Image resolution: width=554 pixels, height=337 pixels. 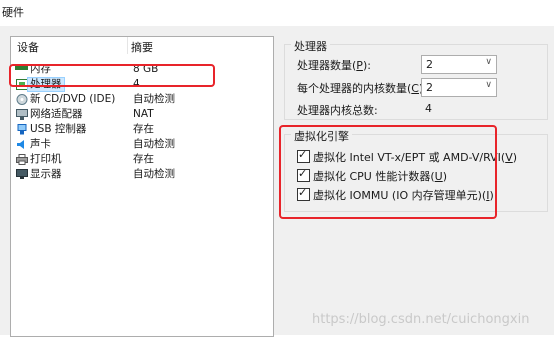 What do you see at coordinates (112, 75) in the screenshot?
I see `highlight-box-processor` at bounding box center [112, 75].